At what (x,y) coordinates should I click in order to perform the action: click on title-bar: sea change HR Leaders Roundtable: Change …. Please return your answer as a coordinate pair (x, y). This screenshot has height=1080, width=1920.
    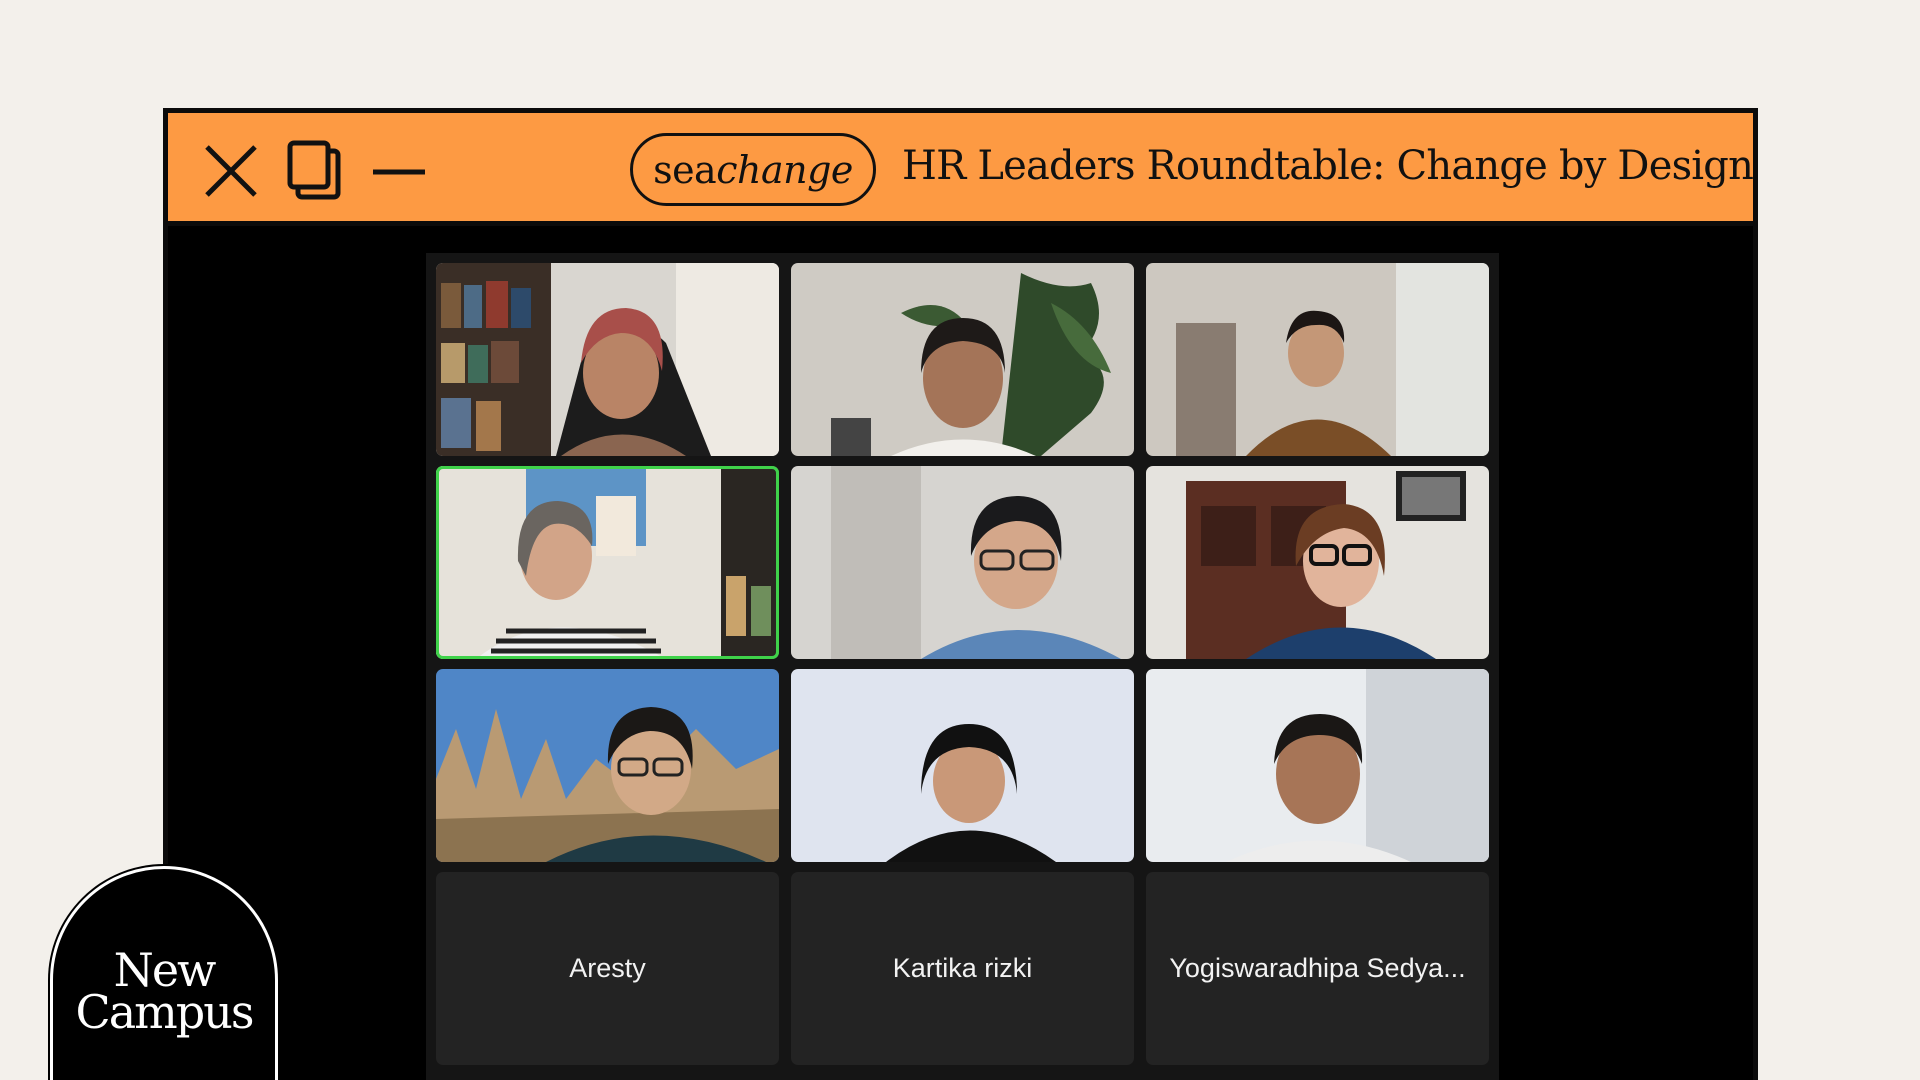
    Looking at the image, I should click on (961, 169).